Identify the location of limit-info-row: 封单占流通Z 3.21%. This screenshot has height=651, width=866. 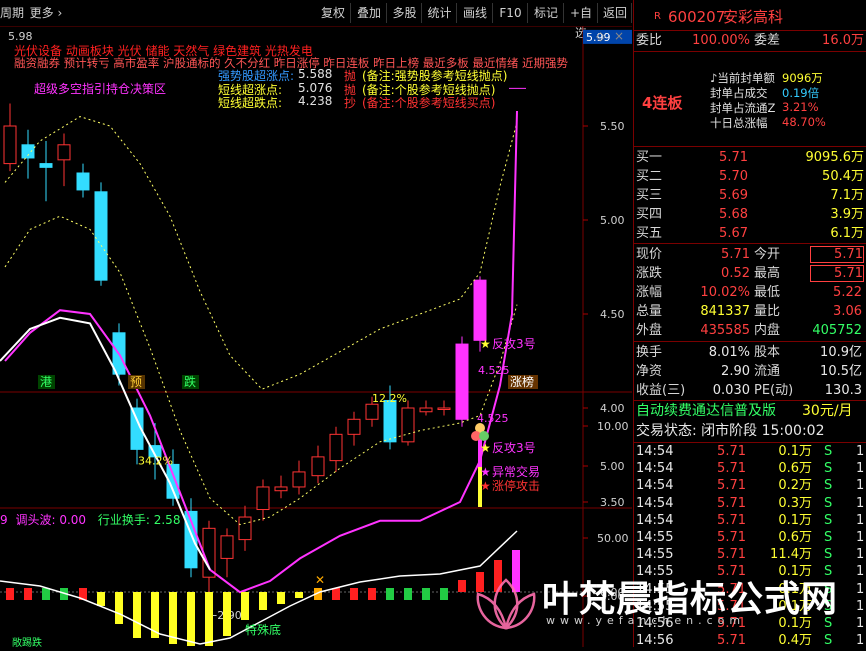
(788, 107).